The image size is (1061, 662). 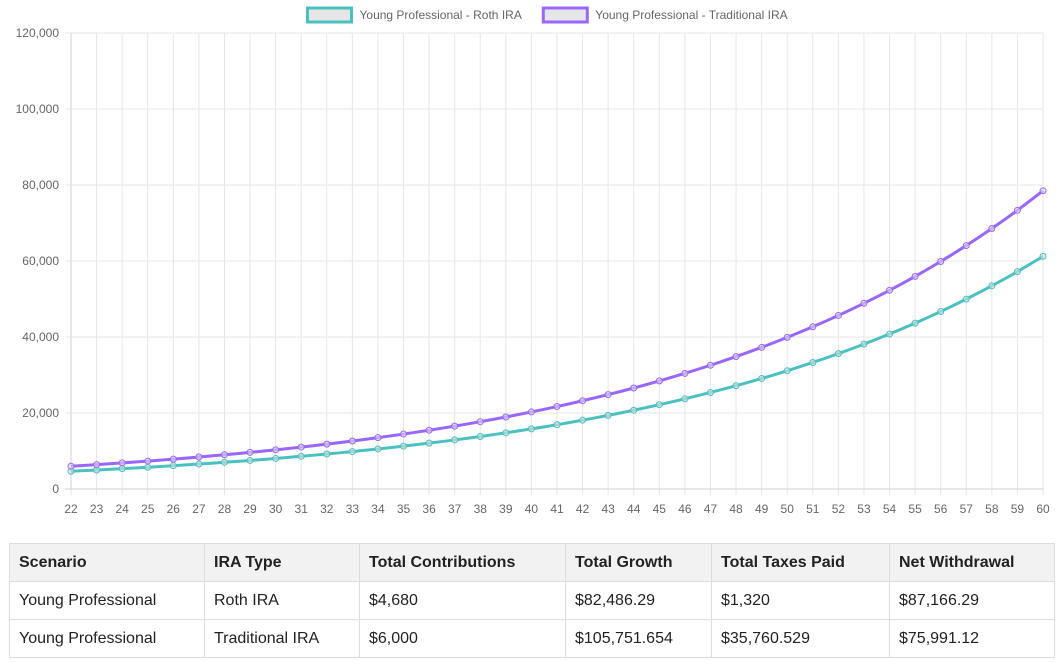 What do you see at coordinates (813, 509) in the screenshot?
I see `x-tick-label: 51` at bounding box center [813, 509].